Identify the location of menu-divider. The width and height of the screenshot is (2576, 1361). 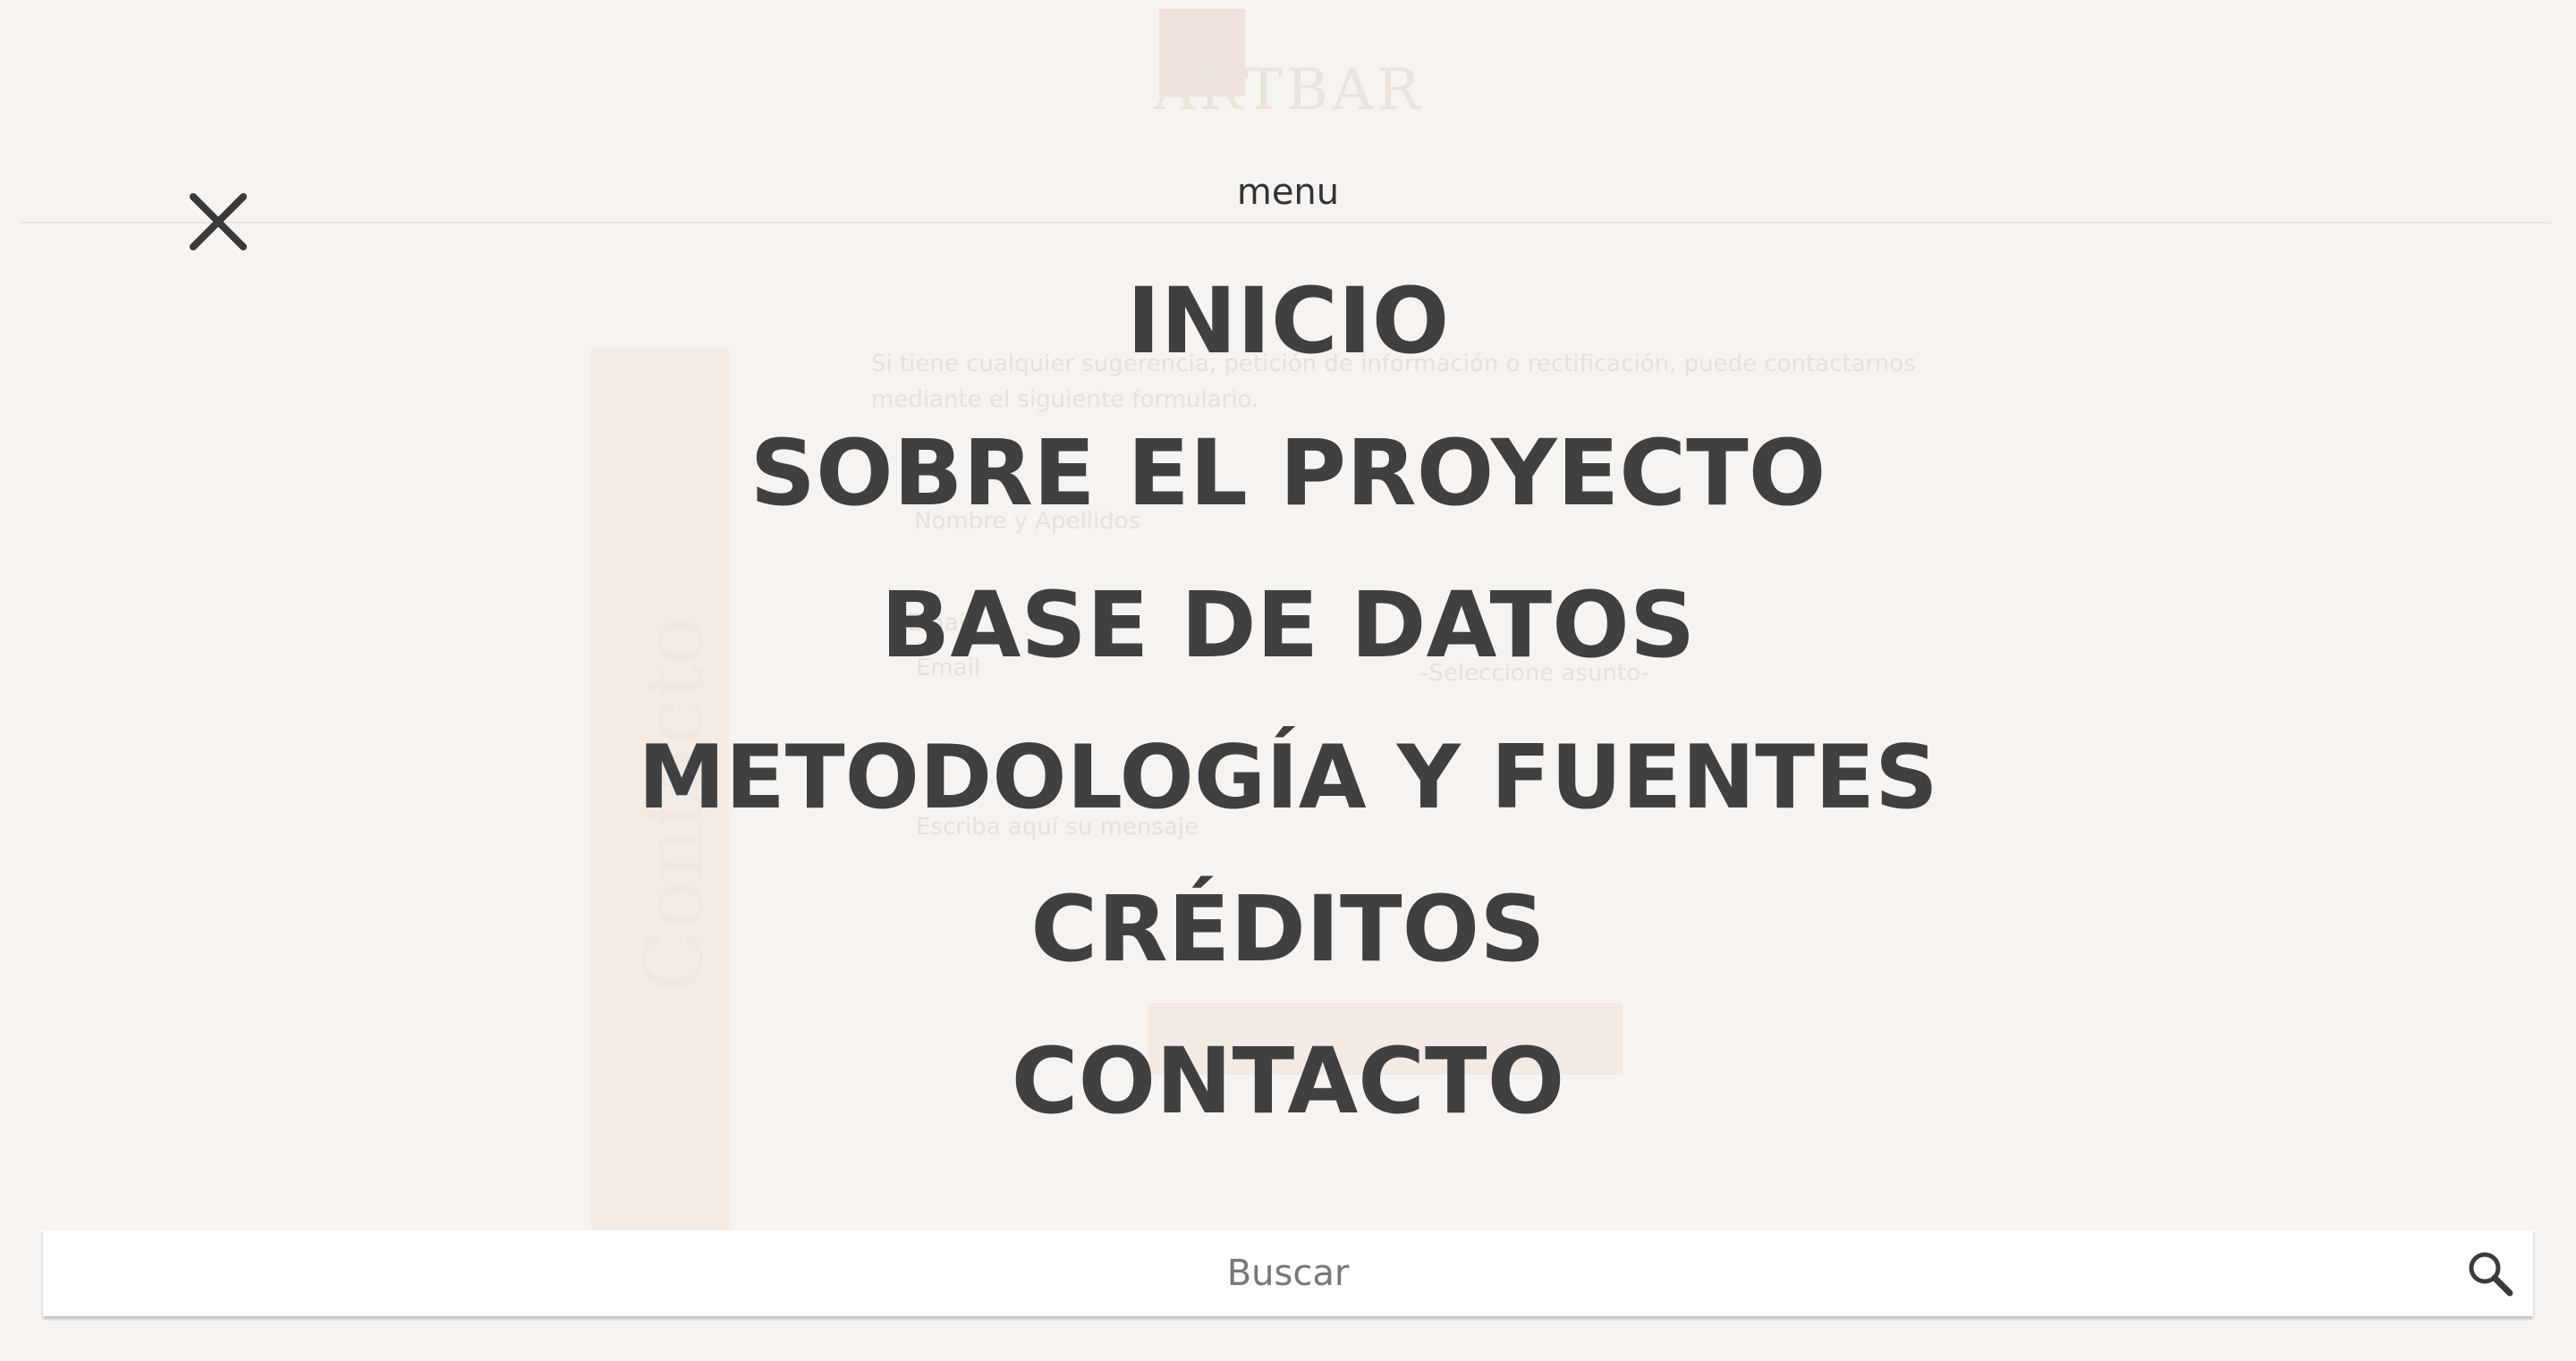
(1286, 223).